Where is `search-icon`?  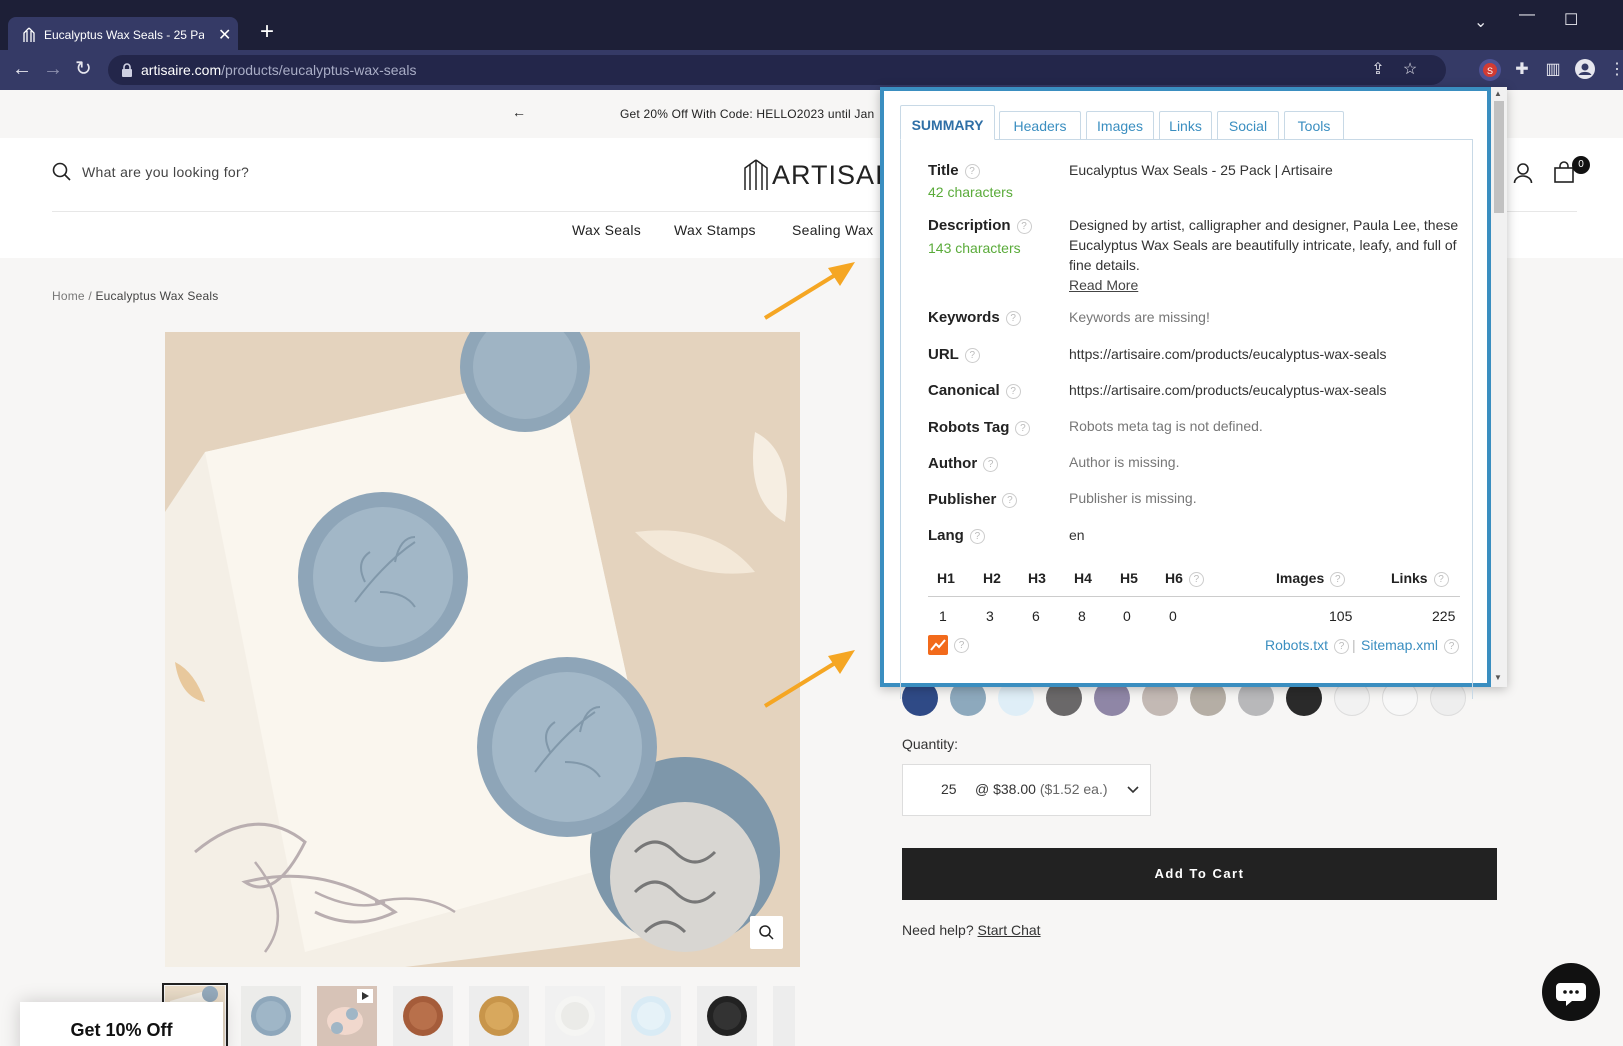
search-icon is located at coordinates (61, 171).